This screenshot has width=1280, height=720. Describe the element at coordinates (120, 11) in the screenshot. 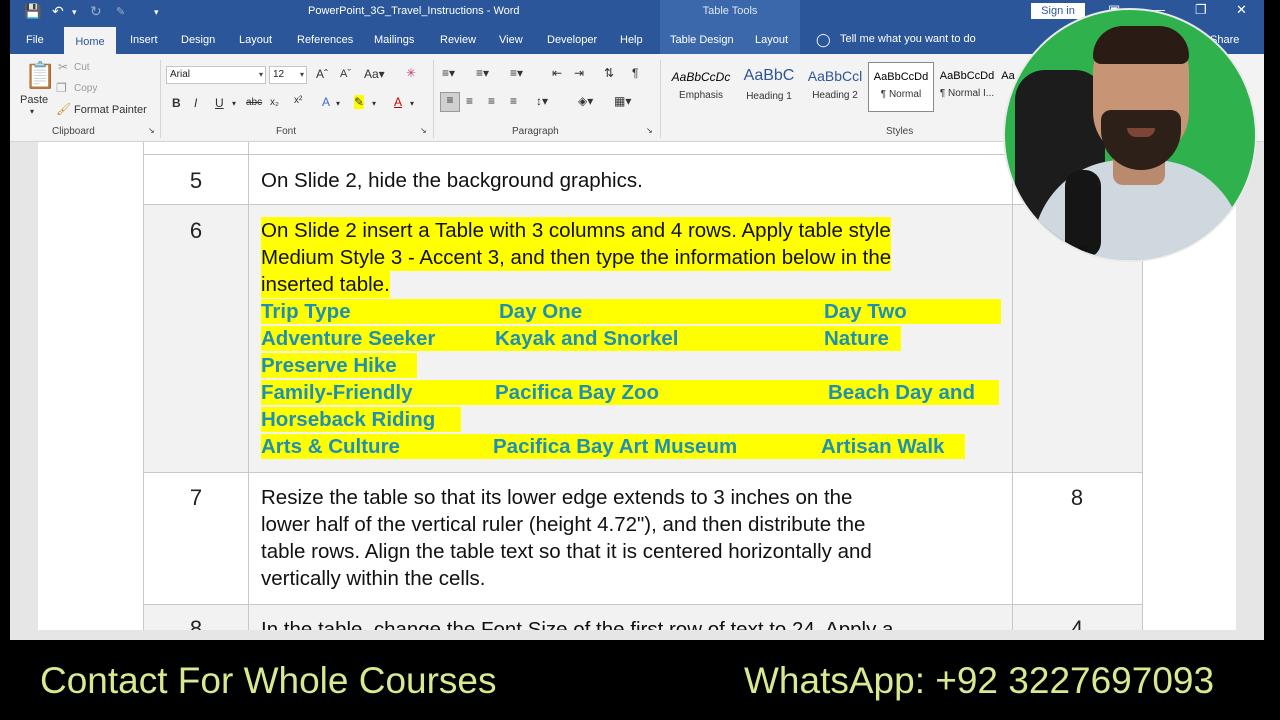

I see `format-icon: ✎` at that location.